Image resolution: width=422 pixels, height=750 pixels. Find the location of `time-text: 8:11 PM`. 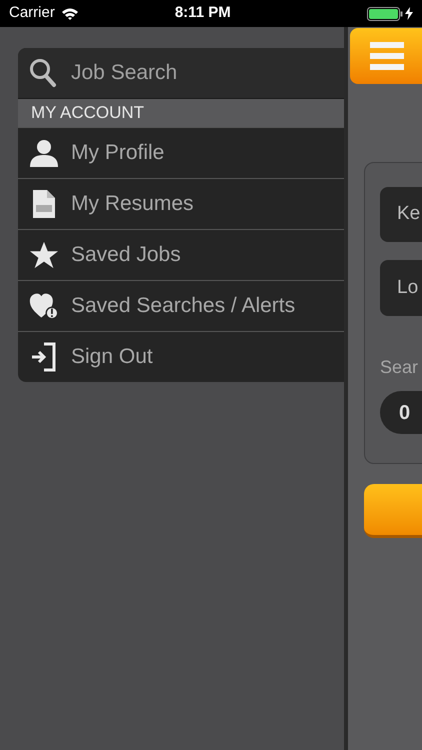

time-text: 8:11 PM is located at coordinates (202, 13).